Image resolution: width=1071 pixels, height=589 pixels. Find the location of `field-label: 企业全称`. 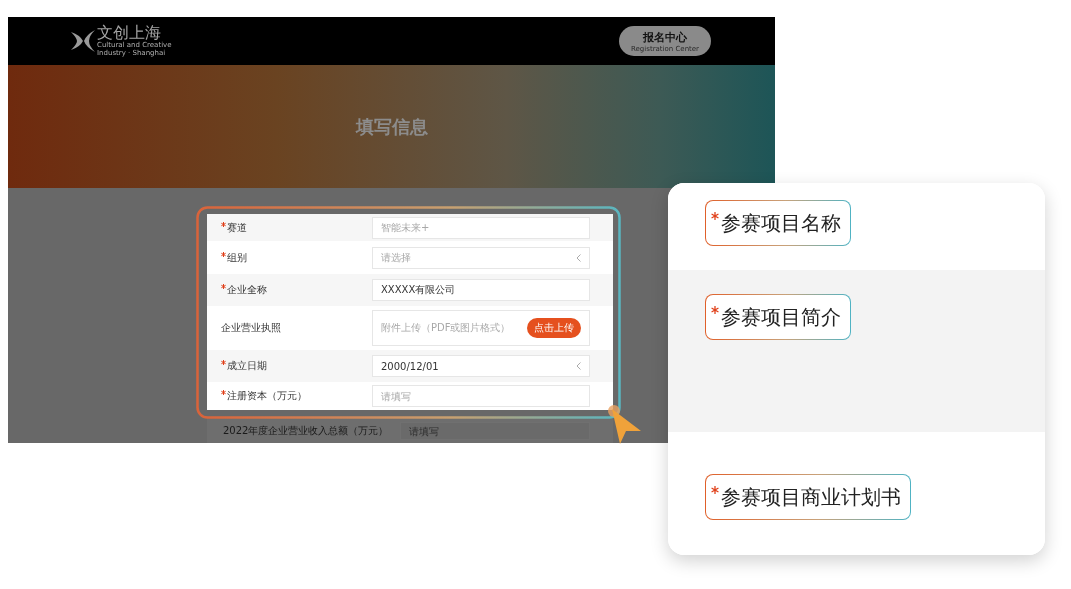

field-label: 企业全称 is located at coordinates (247, 290).